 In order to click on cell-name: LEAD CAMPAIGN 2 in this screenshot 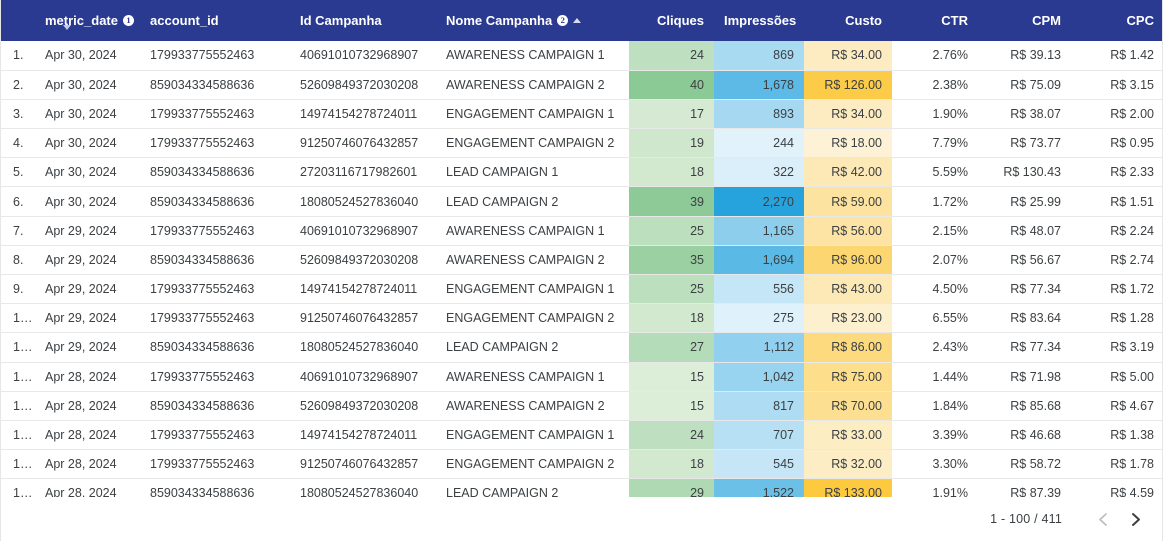, I will do `click(532, 347)`.